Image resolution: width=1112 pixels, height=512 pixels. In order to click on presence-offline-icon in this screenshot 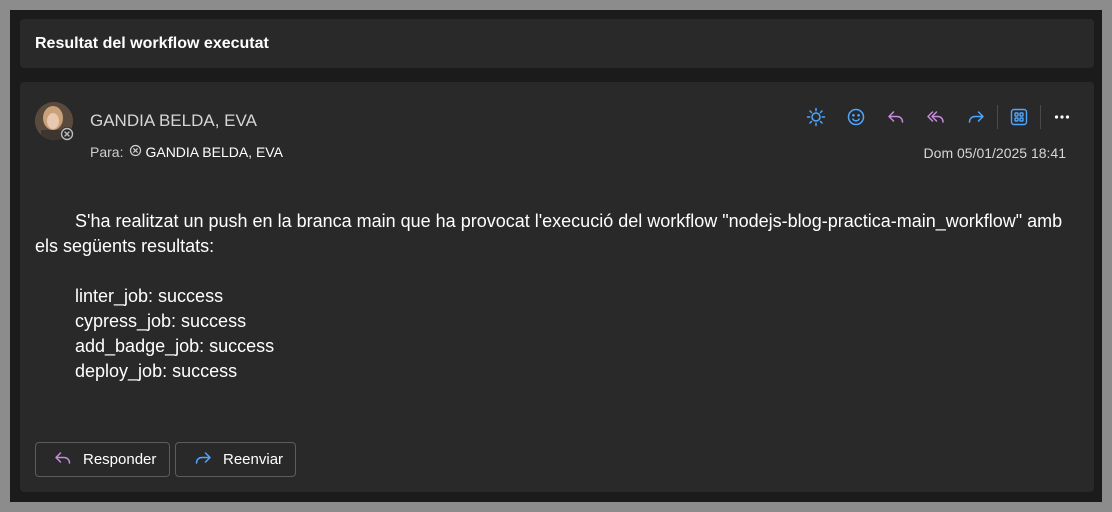, I will do `click(67, 134)`.